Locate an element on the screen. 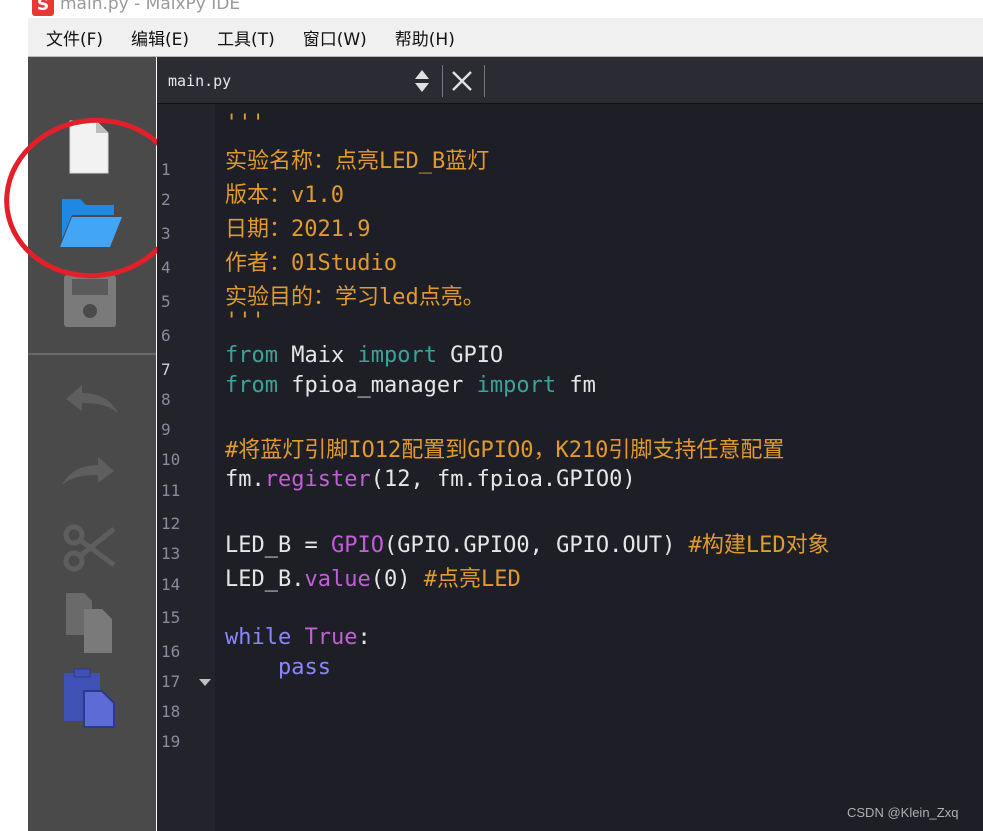  open-file-button is located at coordinates (90, 221).